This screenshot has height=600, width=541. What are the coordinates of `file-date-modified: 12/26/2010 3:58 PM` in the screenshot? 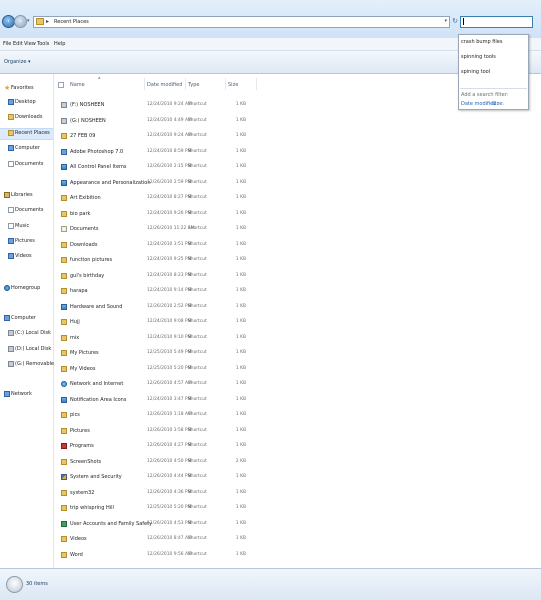 It's located at (169, 430).